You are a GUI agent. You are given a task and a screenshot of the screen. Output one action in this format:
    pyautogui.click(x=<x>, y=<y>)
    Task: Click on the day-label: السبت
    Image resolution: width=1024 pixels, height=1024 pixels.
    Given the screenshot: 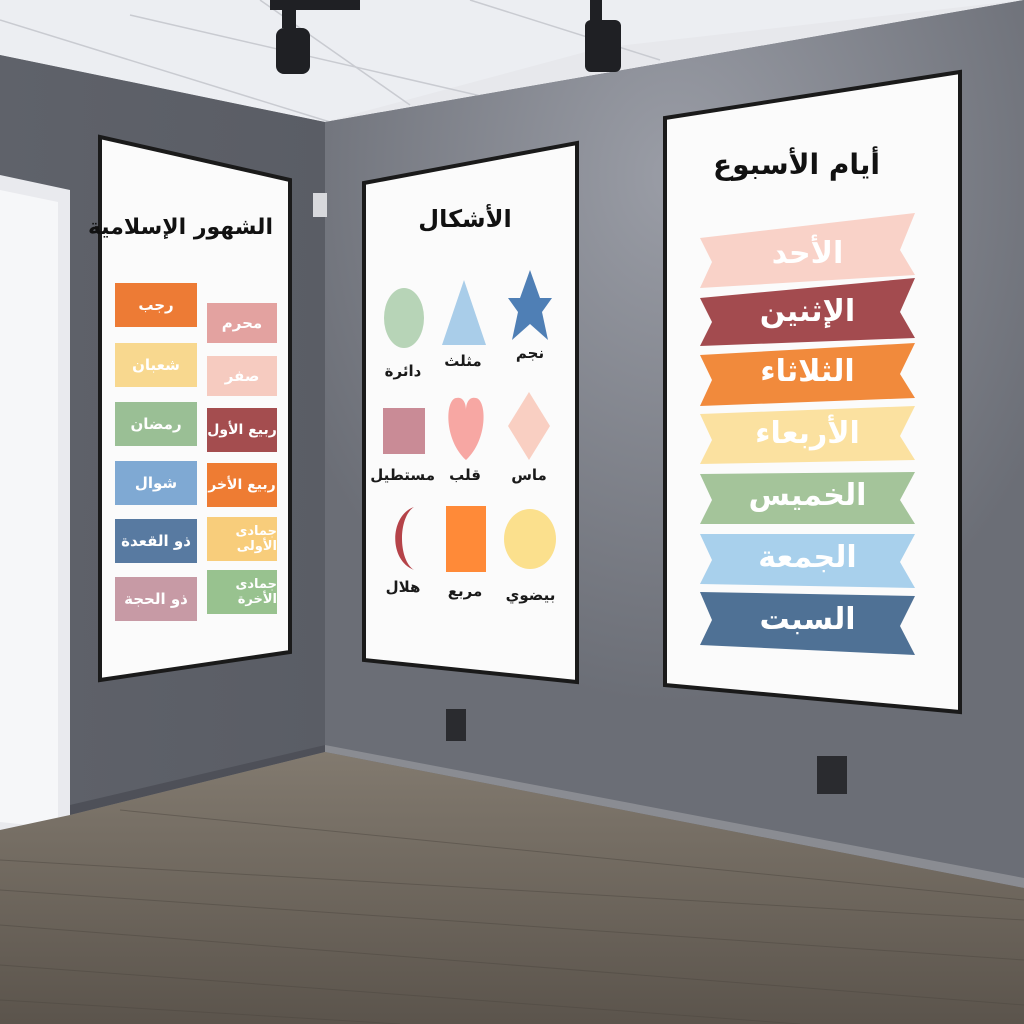 What is the action you would take?
    pyautogui.click(x=807, y=619)
    